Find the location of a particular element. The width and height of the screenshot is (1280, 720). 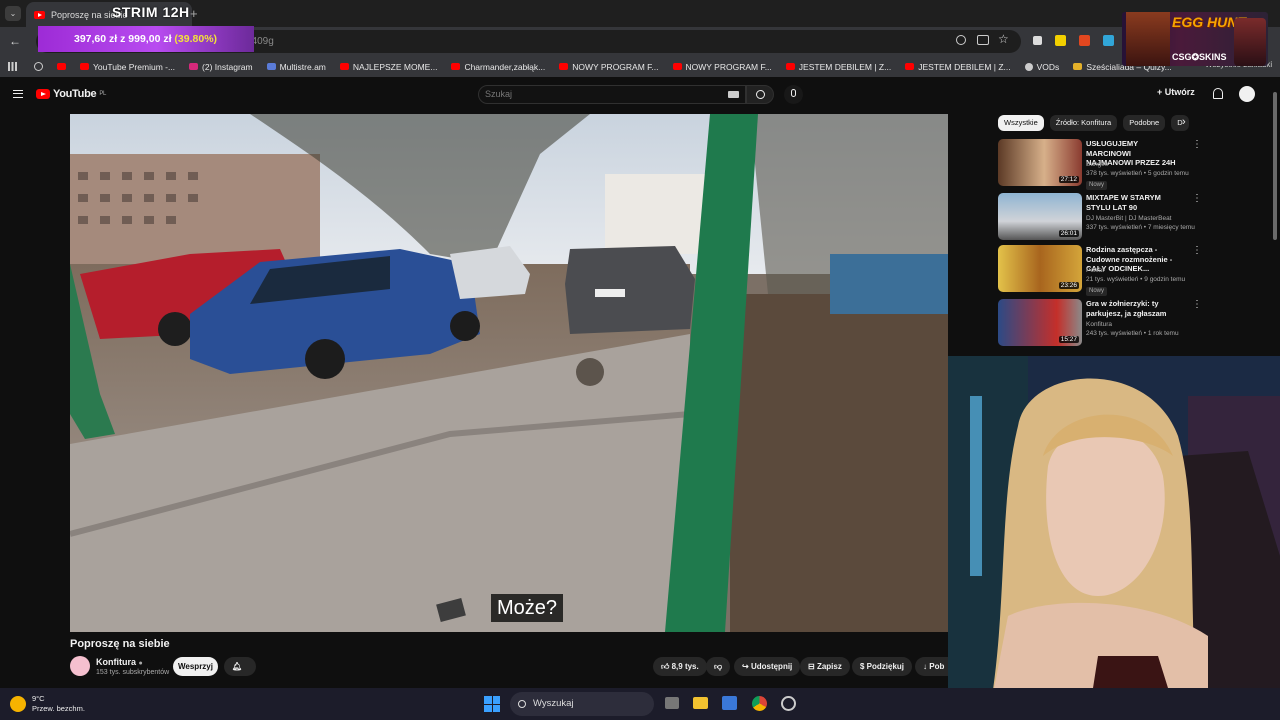

bookmark-item: (2) Instagram is located at coordinates (221, 67).